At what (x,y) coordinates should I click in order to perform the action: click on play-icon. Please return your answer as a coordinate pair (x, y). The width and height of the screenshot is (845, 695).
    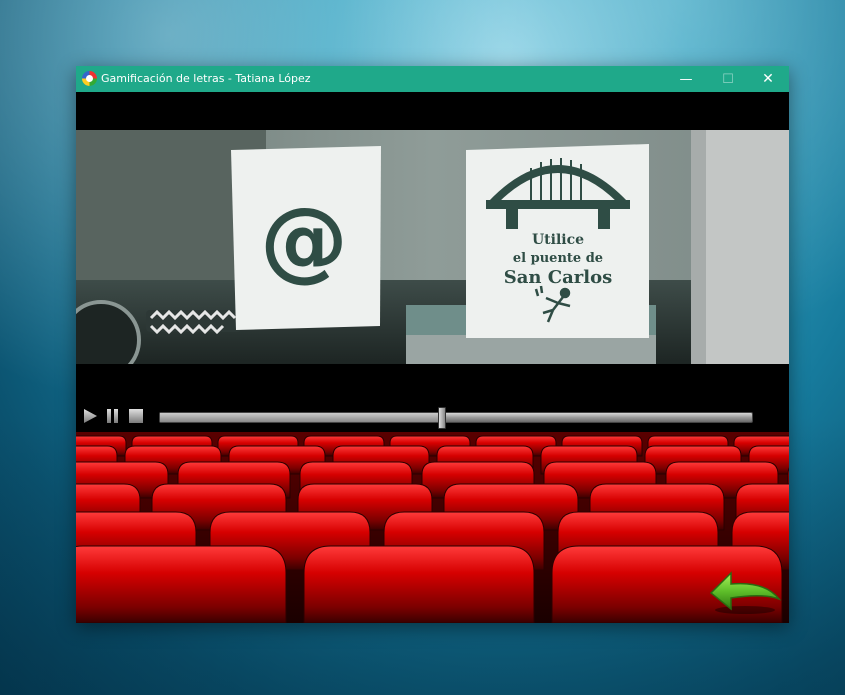
    Looking at the image, I should click on (90, 416).